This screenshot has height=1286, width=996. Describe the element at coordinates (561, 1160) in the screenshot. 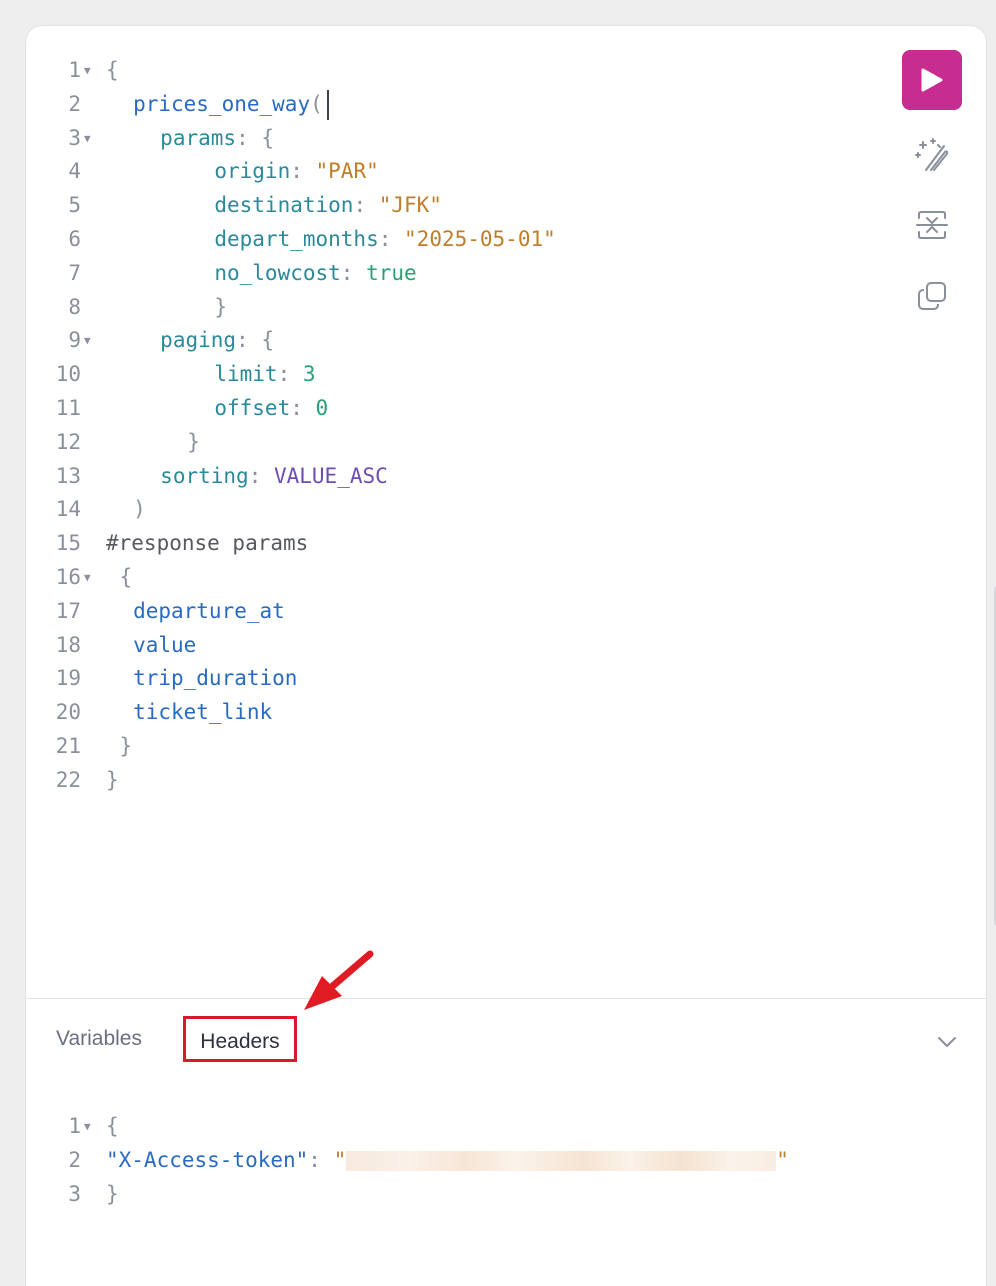

I see `redacted-token-value` at that location.